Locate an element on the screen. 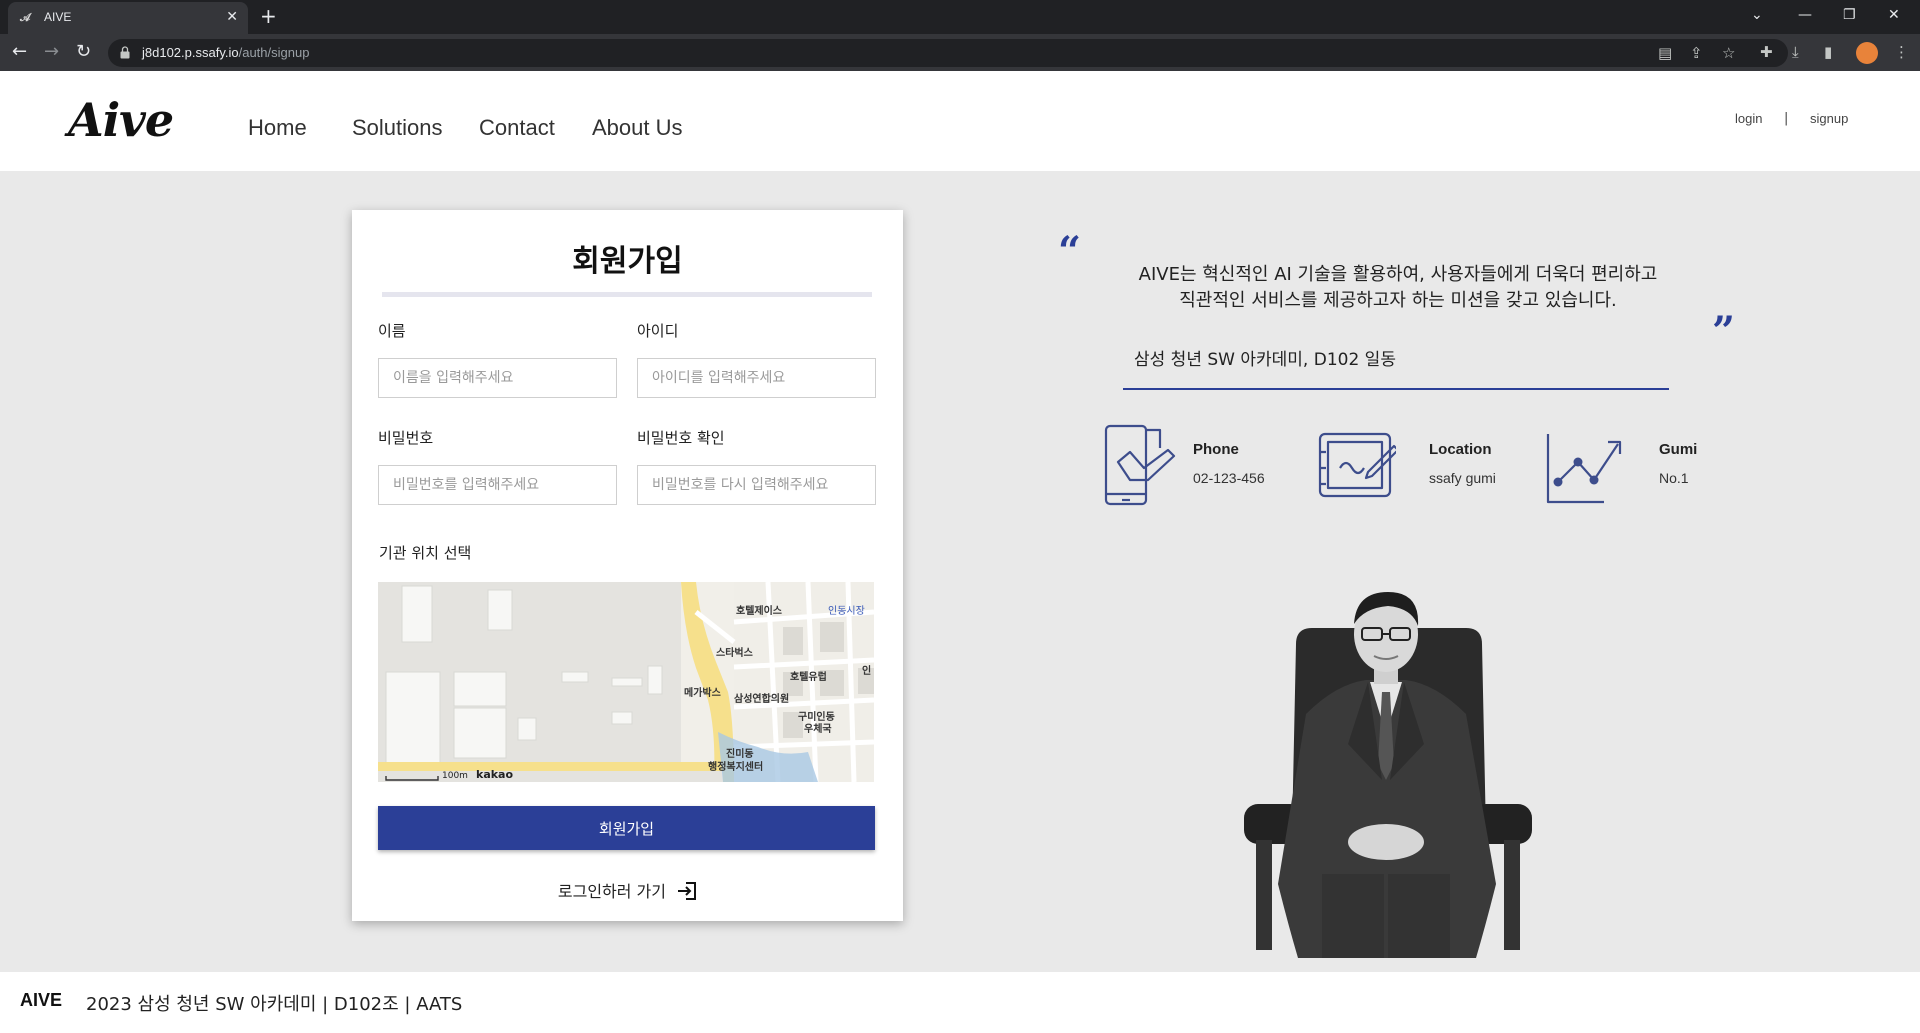 The height and width of the screenshot is (1033, 1920). map-scale-label: 100m is located at coordinates (455, 776).